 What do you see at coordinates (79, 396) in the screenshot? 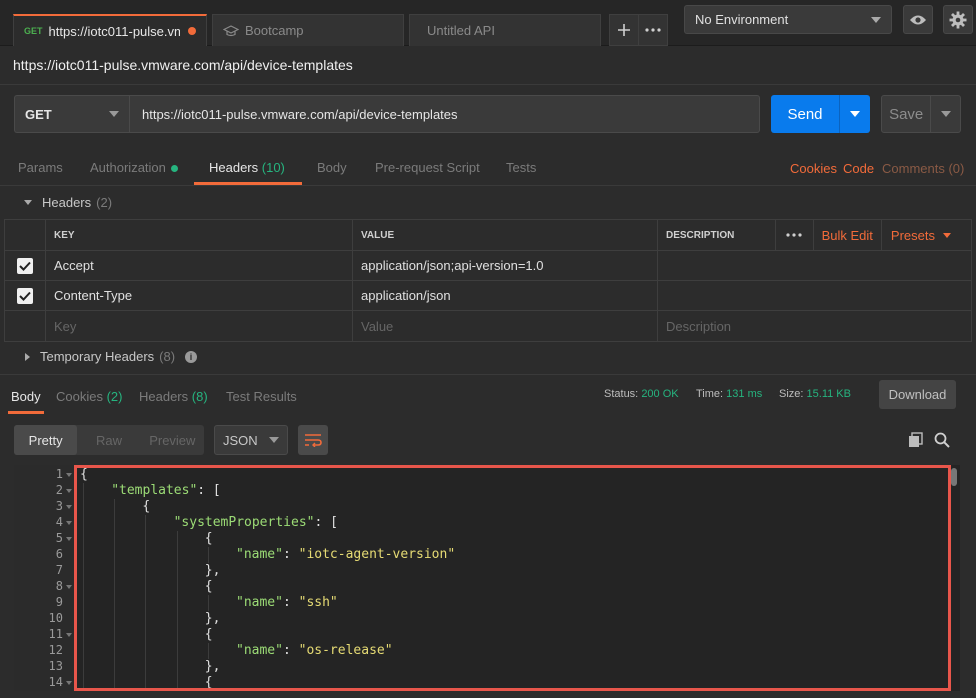
I see `tab-label: Cookies` at bounding box center [79, 396].